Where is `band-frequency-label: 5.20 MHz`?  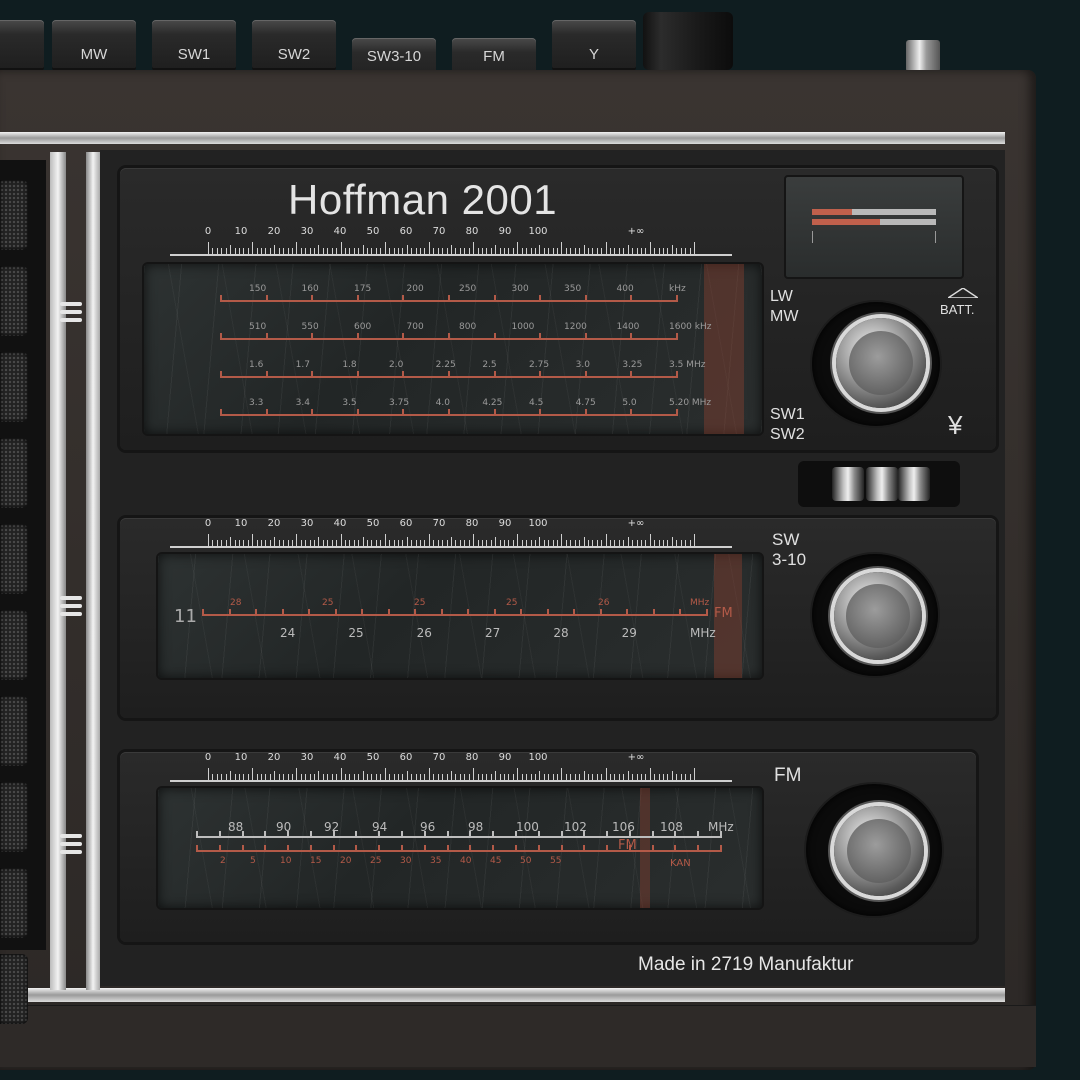 band-frequency-label: 5.20 MHz is located at coordinates (690, 403).